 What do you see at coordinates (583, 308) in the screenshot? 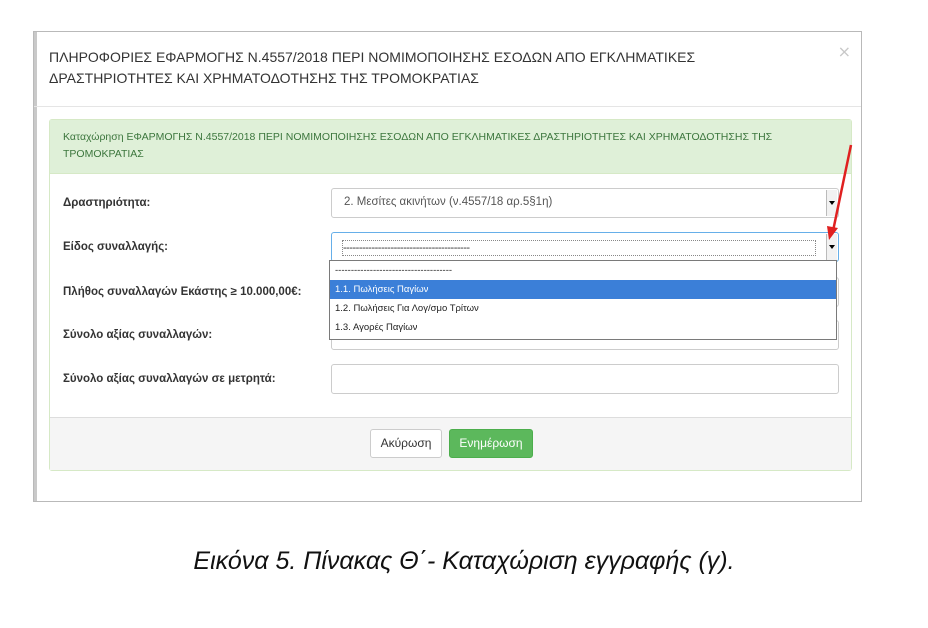
I see `dropdown-option: 1.2. Πωλήσεις Για Λογ/σμο Τρίτων` at bounding box center [583, 308].